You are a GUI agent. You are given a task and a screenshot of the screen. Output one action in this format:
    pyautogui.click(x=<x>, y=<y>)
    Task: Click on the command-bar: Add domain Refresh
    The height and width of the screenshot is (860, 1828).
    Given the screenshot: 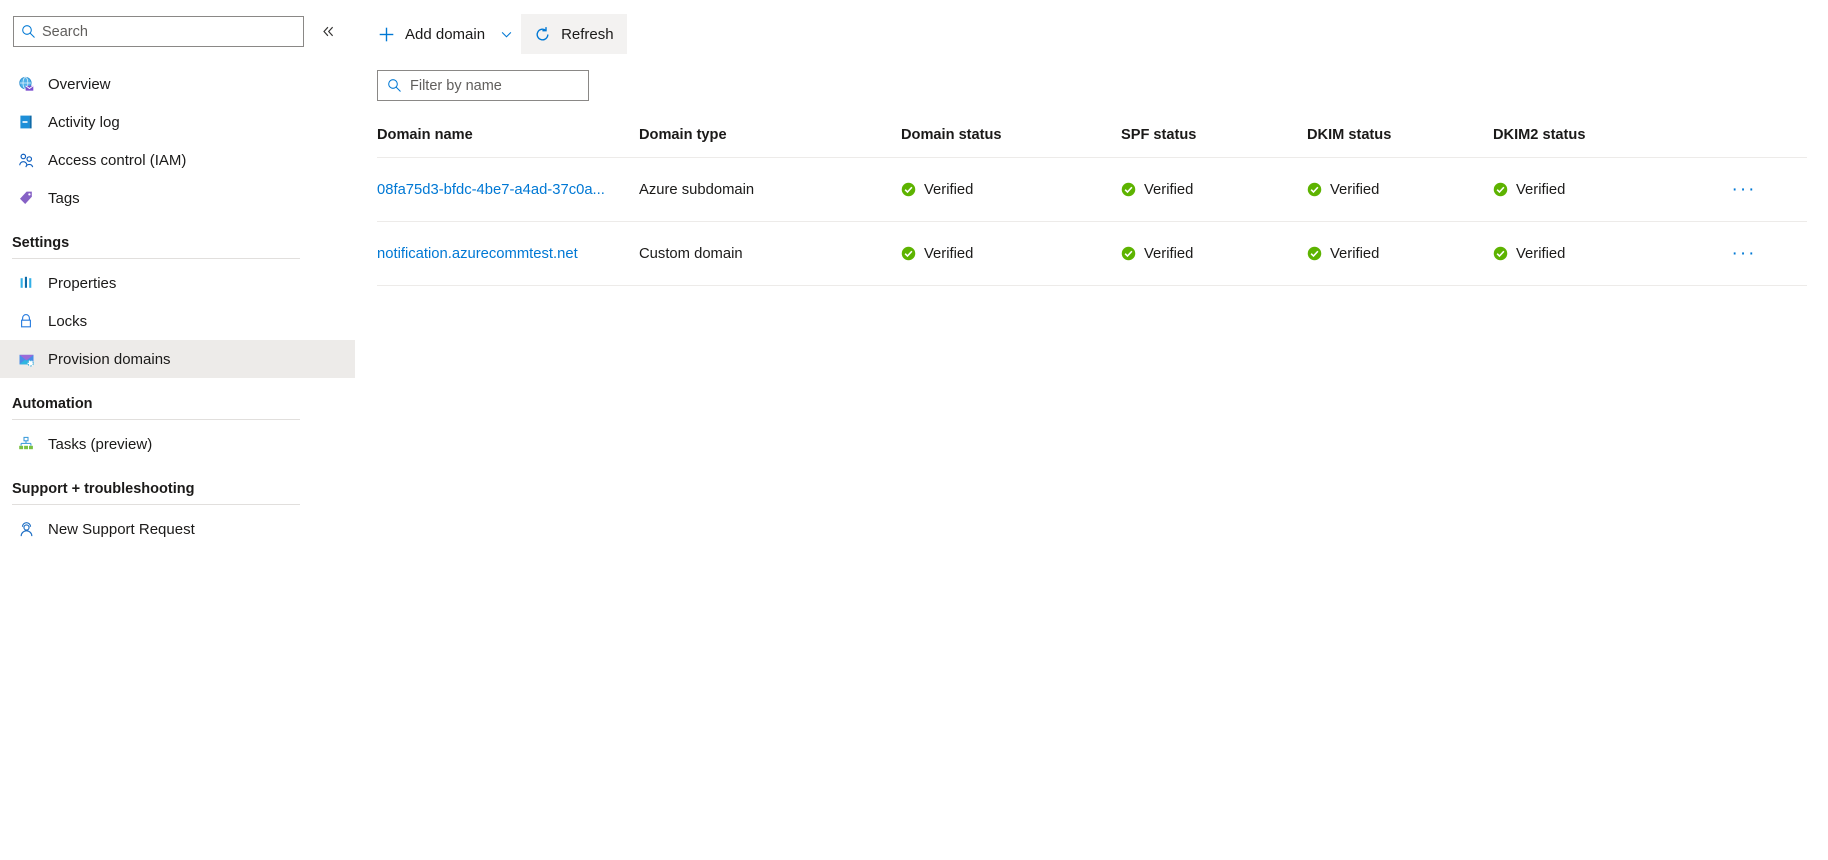 What is the action you would take?
    pyautogui.click(x=1091, y=34)
    